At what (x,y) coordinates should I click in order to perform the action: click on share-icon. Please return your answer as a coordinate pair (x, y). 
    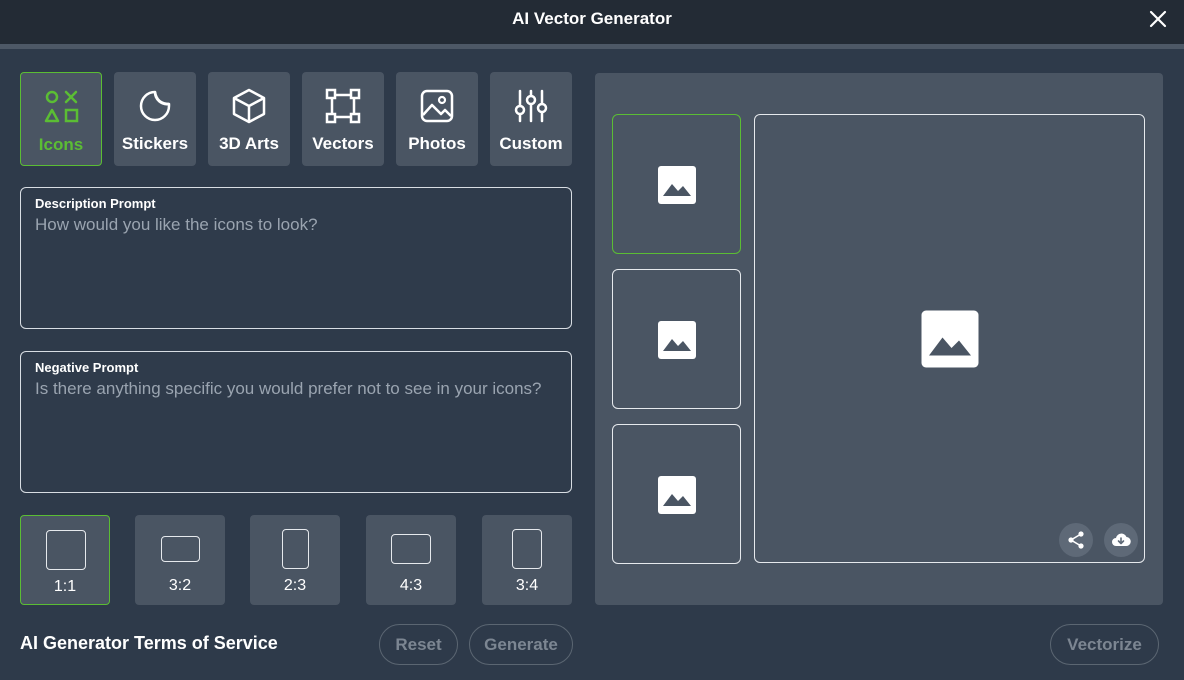
    Looking at the image, I should click on (1076, 540).